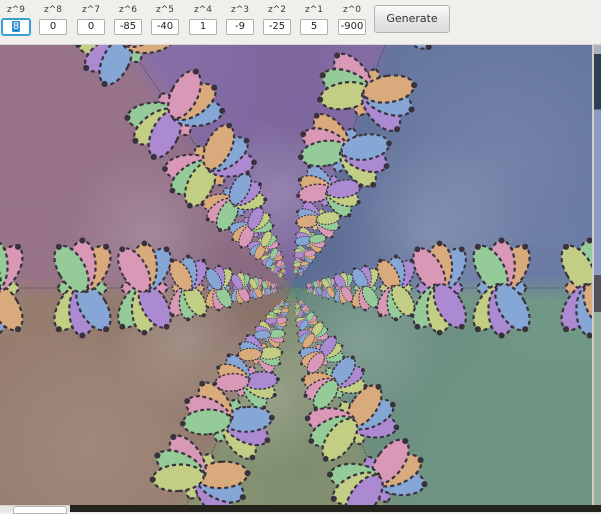 The height and width of the screenshot is (514, 601). Describe the element at coordinates (53, 10) in the screenshot. I see `coefficient-label: z^8` at that location.